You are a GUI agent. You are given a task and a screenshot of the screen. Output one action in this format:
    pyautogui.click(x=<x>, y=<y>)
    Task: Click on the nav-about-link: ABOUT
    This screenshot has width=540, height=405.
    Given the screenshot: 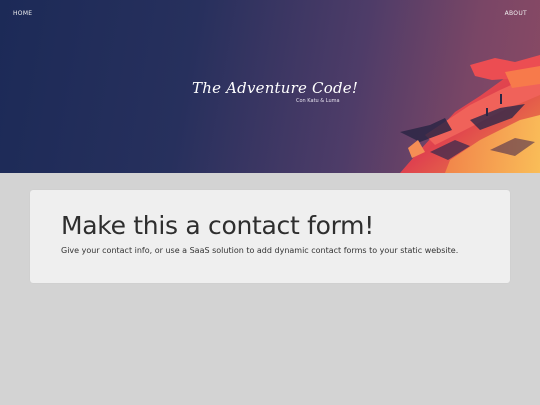 What is the action you would take?
    pyautogui.click(x=516, y=13)
    